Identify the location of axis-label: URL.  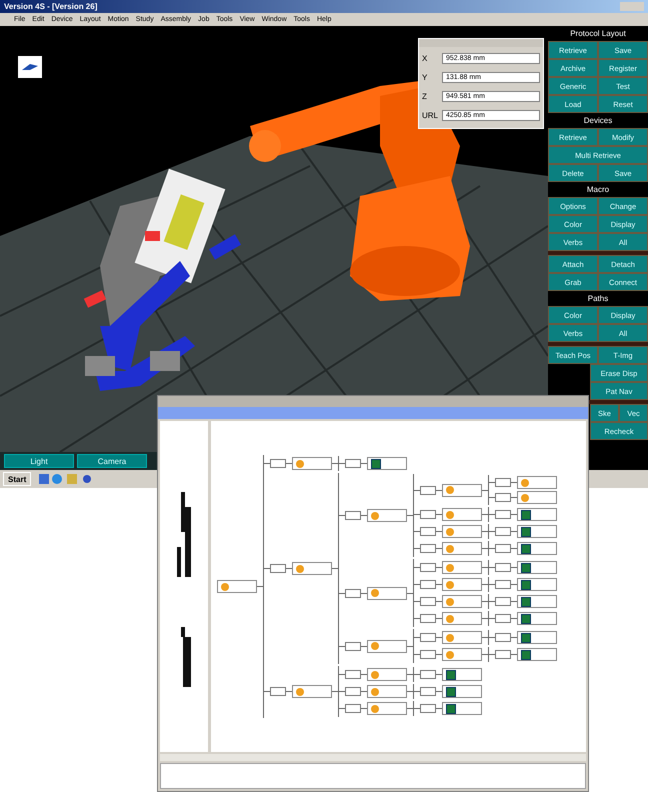
(430, 115).